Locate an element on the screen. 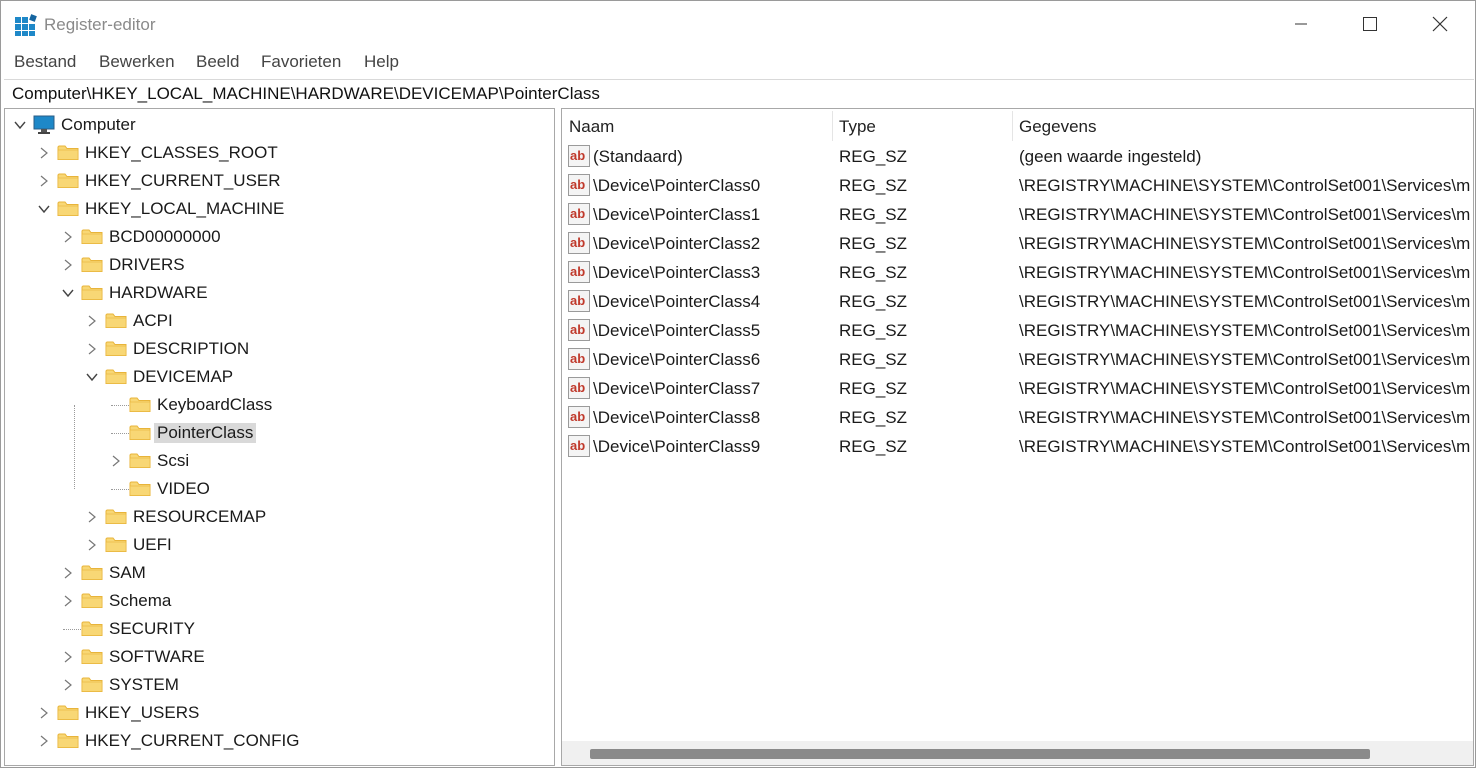 The height and width of the screenshot is (768, 1476). minimize-button is located at coordinates (1301, 24).